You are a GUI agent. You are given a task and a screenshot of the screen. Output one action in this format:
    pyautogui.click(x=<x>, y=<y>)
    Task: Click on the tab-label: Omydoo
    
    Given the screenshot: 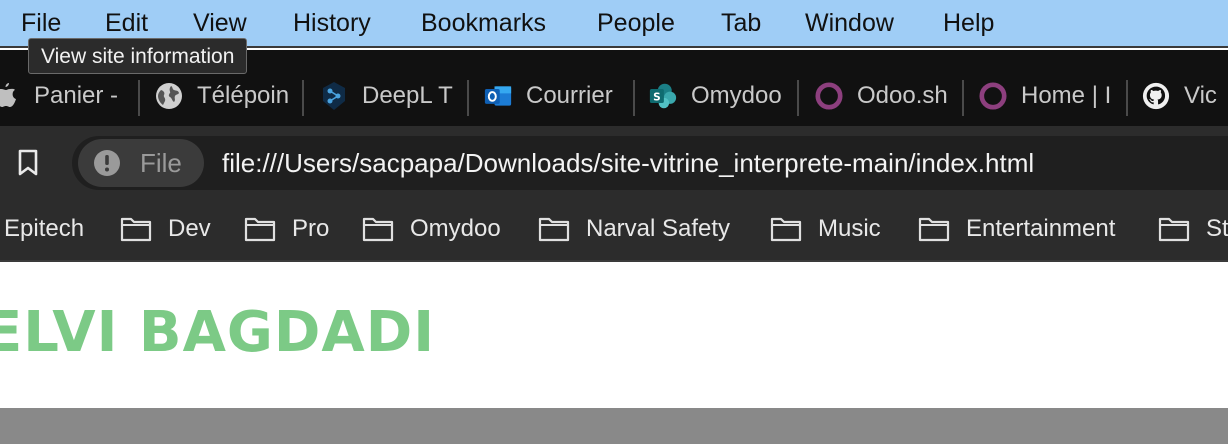 What is the action you would take?
    pyautogui.click(x=736, y=95)
    